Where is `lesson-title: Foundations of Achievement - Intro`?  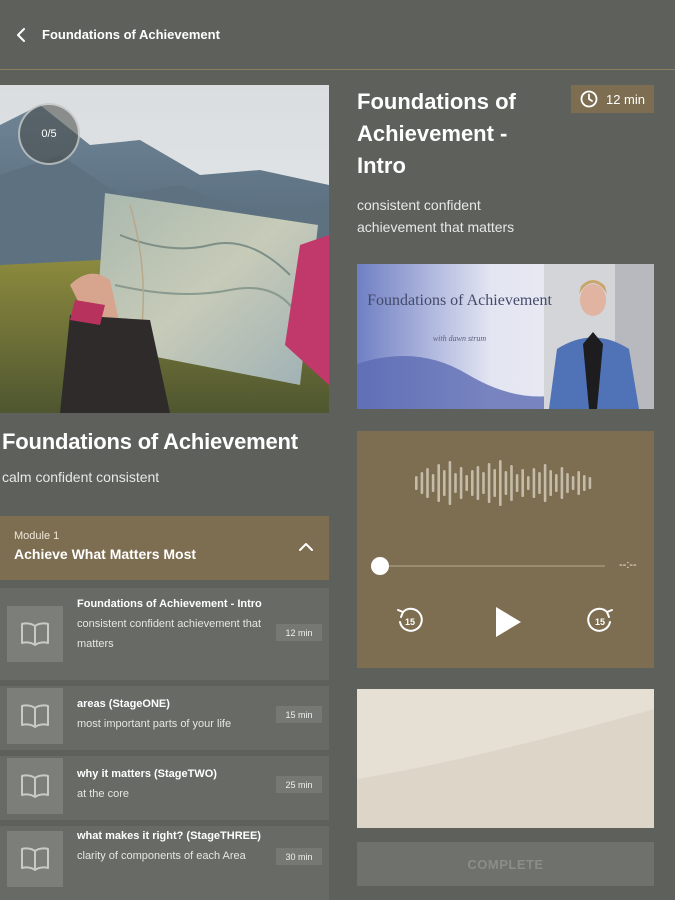 lesson-title: Foundations of Achievement - Intro is located at coordinates (169, 604).